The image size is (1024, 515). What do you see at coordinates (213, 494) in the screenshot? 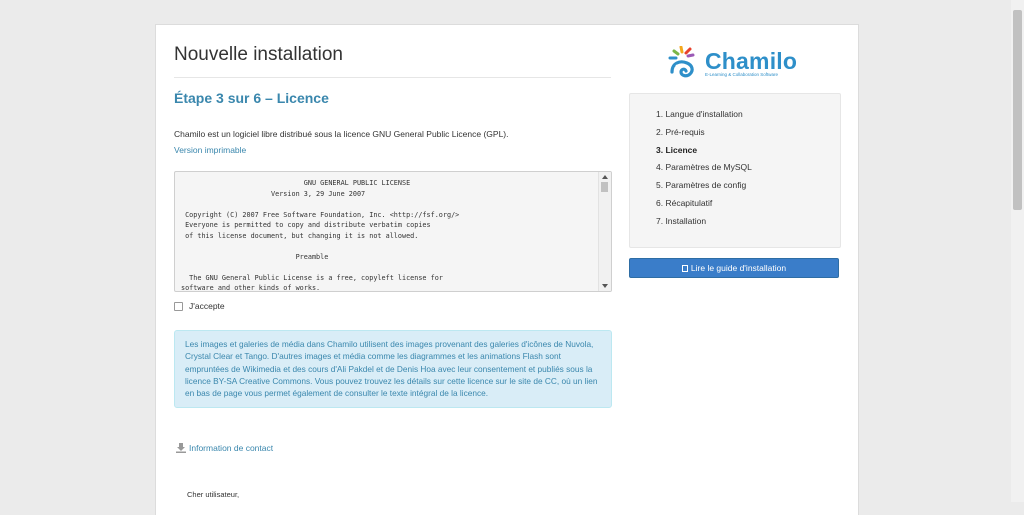
I see `greeting-text: Cher utilisateur,` at bounding box center [213, 494].